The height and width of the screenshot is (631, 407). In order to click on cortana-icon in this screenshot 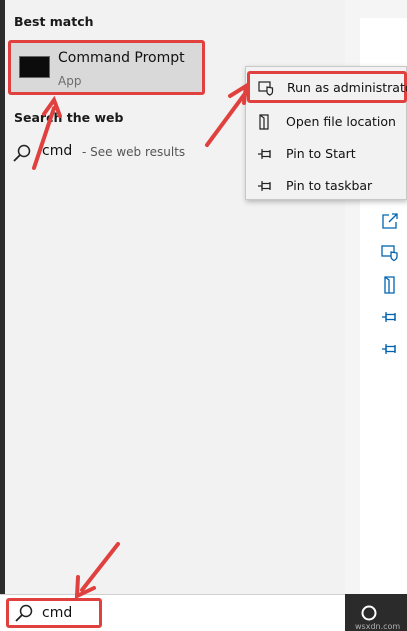, I will do `click(369, 613)`.